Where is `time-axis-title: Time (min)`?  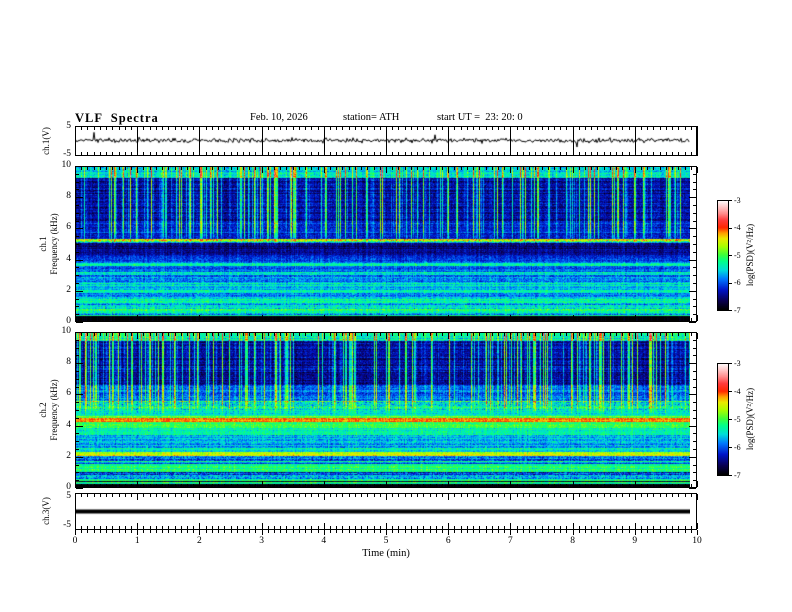
time-axis-title: Time (min) is located at coordinates (386, 553).